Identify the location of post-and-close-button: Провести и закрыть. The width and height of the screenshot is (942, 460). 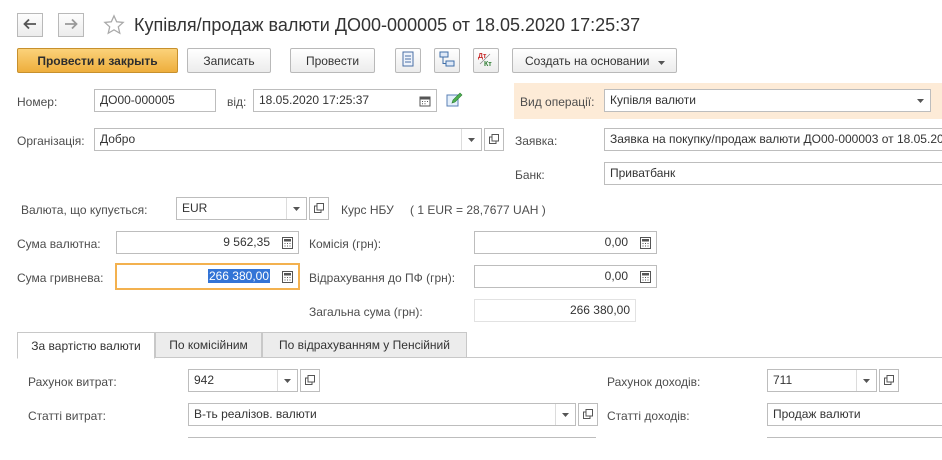
(97, 60).